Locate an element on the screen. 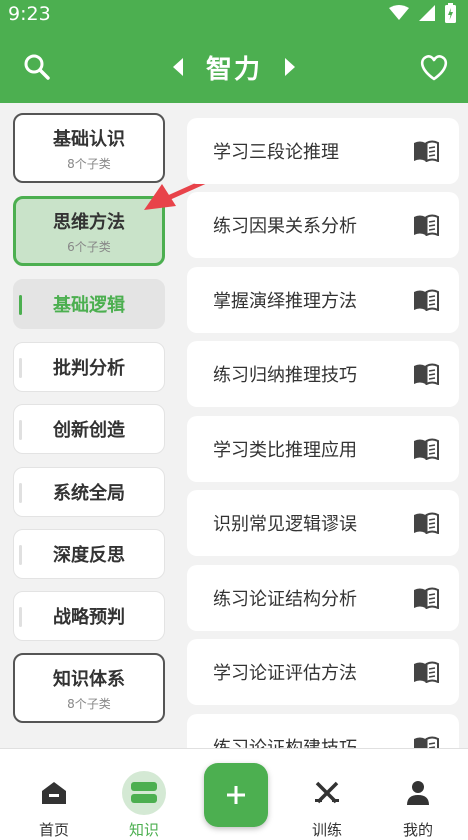 The height and width of the screenshot is (840, 468). list-item: 练习论证结构分析 is located at coordinates (323, 598).